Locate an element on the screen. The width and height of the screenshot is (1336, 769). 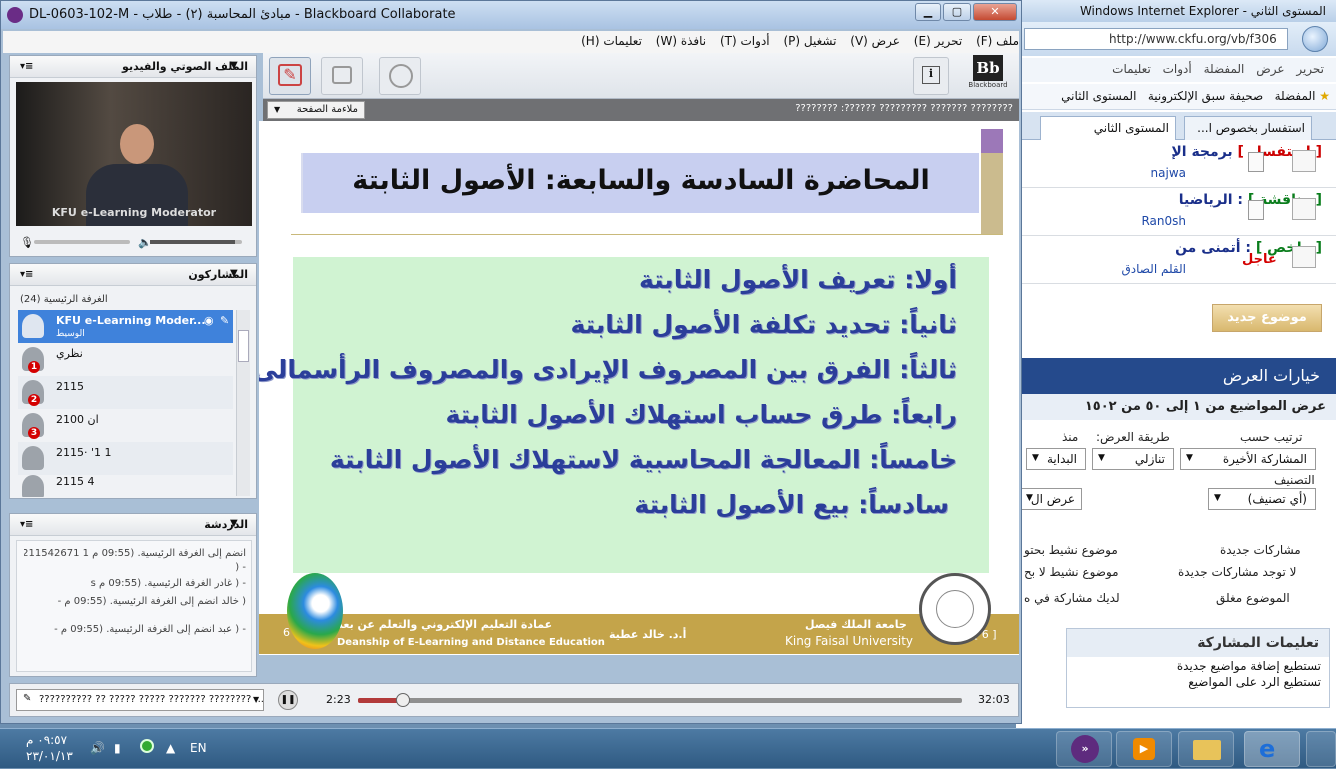
participants-scrollbar is located at coordinates (243, 403).